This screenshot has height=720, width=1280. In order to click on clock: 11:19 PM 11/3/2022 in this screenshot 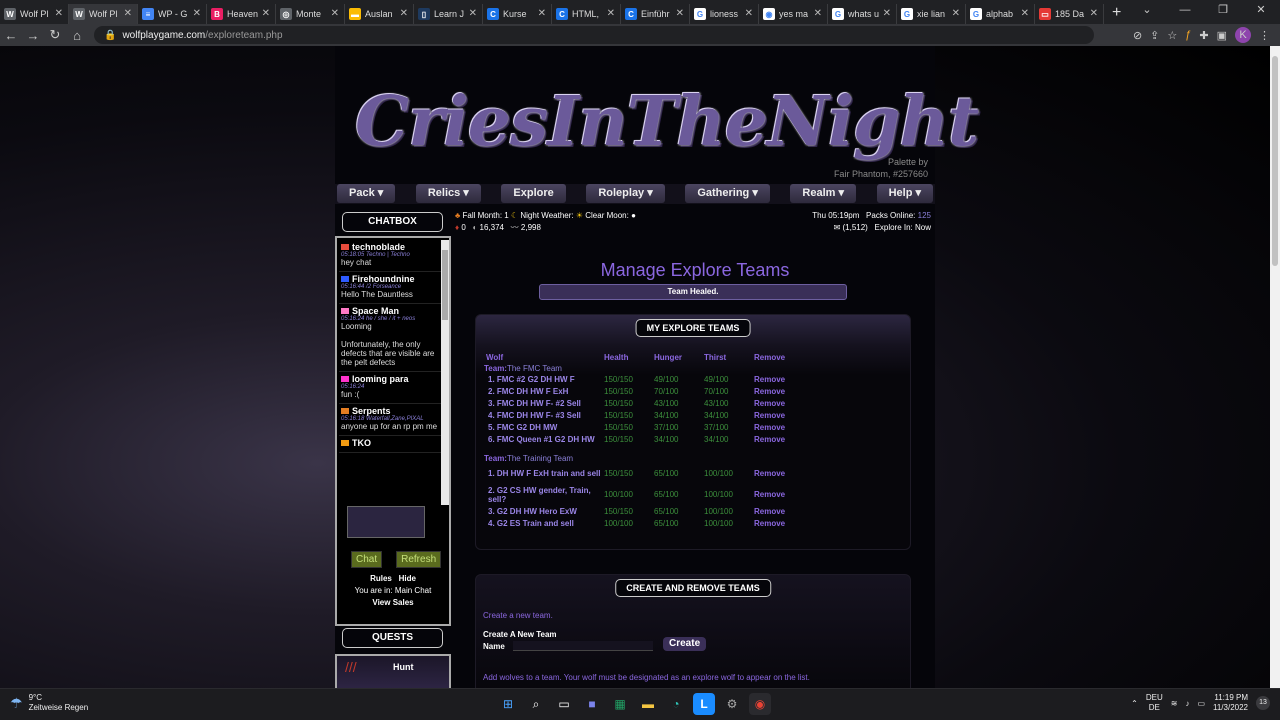, I will do `click(1230, 703)`.